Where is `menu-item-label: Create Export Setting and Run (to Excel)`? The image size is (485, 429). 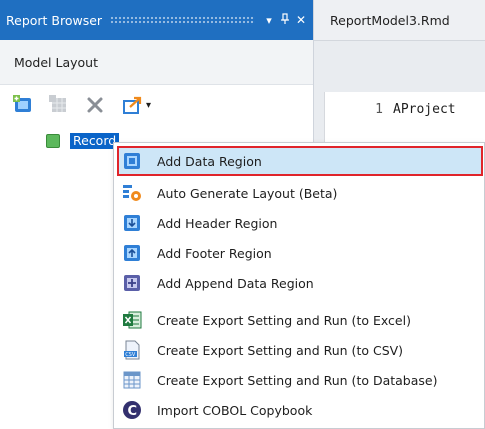
menu-item-label: Create Export Setting and Run (to Excel) is located at coordinates (284, 320).